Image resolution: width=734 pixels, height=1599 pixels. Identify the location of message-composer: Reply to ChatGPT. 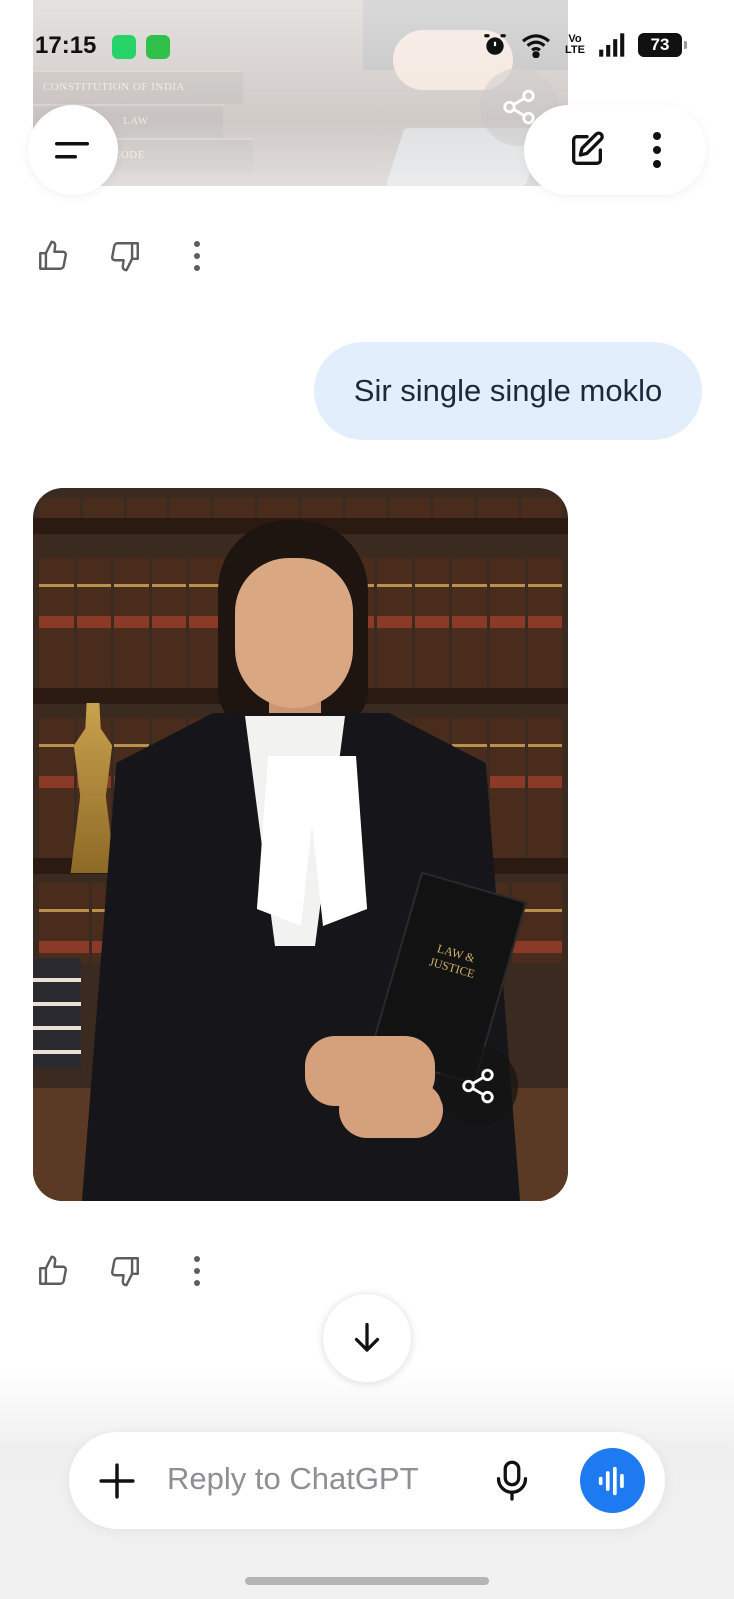
(367, 1480).